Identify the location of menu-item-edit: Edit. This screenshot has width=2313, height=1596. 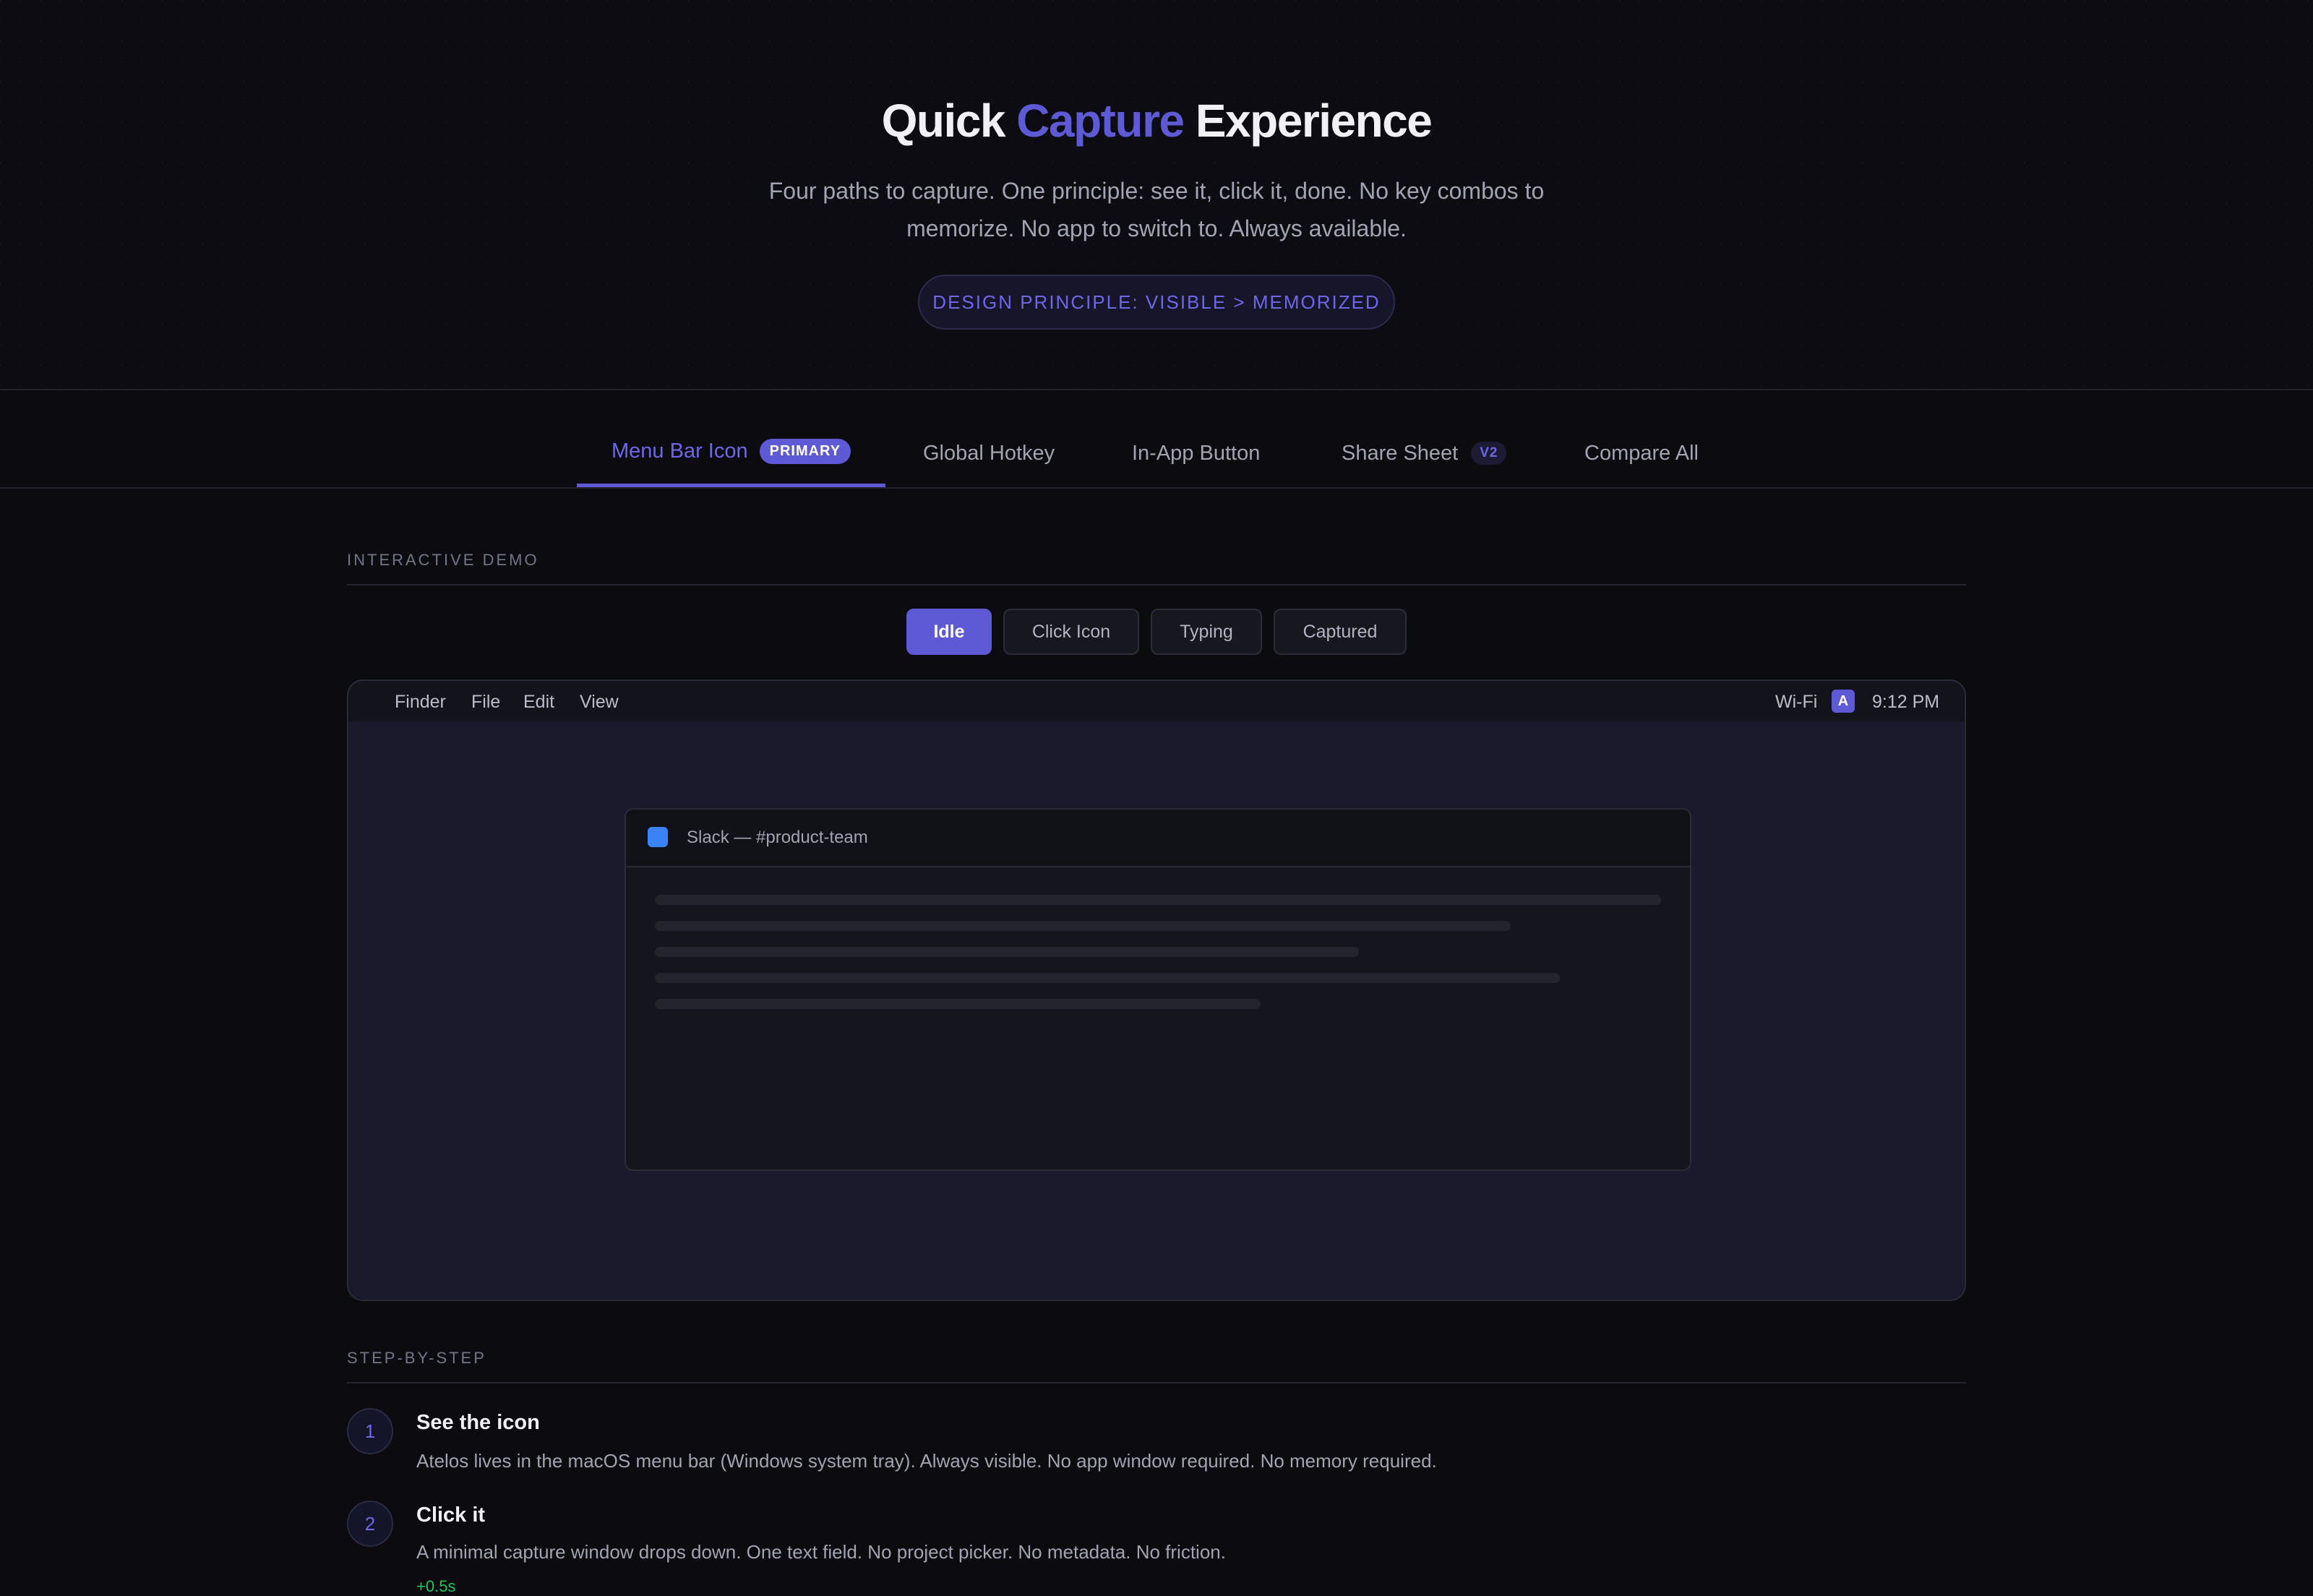
(538, 702).